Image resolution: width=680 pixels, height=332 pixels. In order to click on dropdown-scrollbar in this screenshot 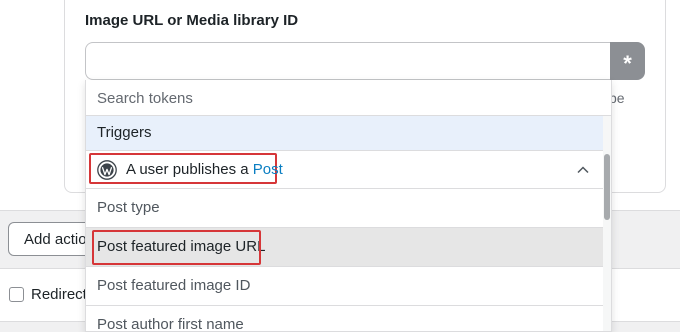, I will do `click(607, 223)`.